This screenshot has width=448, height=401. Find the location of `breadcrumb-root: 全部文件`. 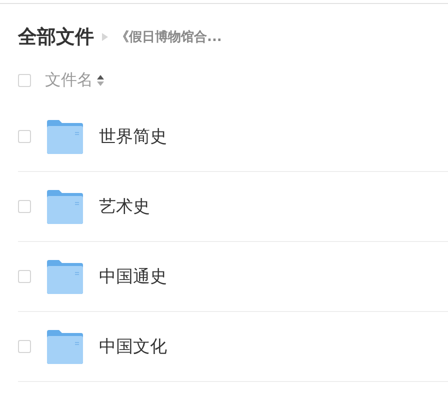

breadcrumb-root: 全部文件 is located at coordinates (56, 37).